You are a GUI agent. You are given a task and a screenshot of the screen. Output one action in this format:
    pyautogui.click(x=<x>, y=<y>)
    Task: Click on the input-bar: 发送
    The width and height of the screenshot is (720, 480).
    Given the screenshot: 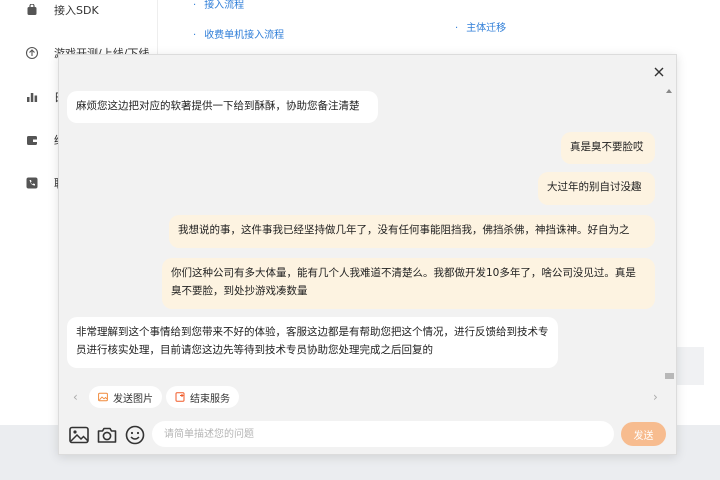 What is the action you would take?
    pyautogui.click(x=367, y=435)
    